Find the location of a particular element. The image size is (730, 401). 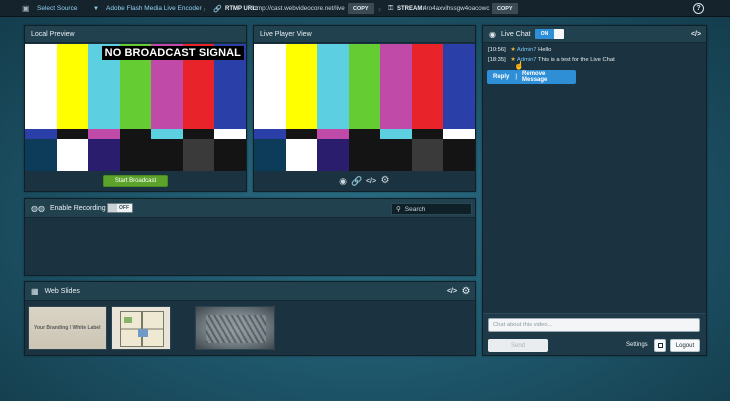

settings-button is located at coordinates (660, 345).